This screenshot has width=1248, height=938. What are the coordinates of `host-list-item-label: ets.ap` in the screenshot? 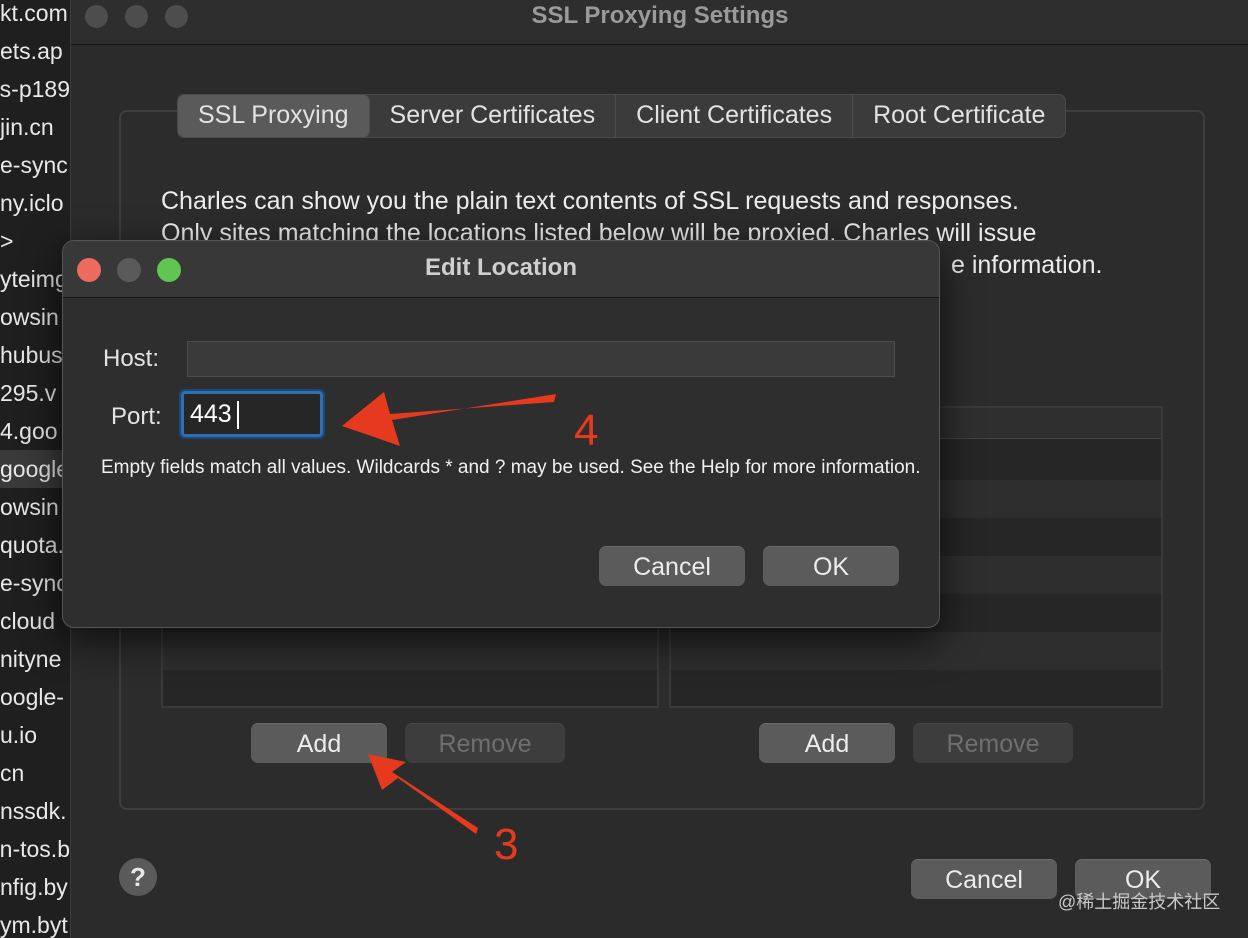 It's located at (31, 51).